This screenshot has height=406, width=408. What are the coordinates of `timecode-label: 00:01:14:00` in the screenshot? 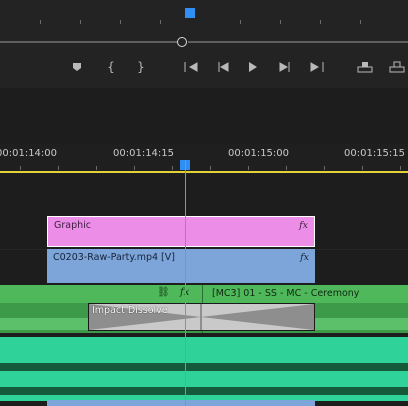 It's located at (29, 153).